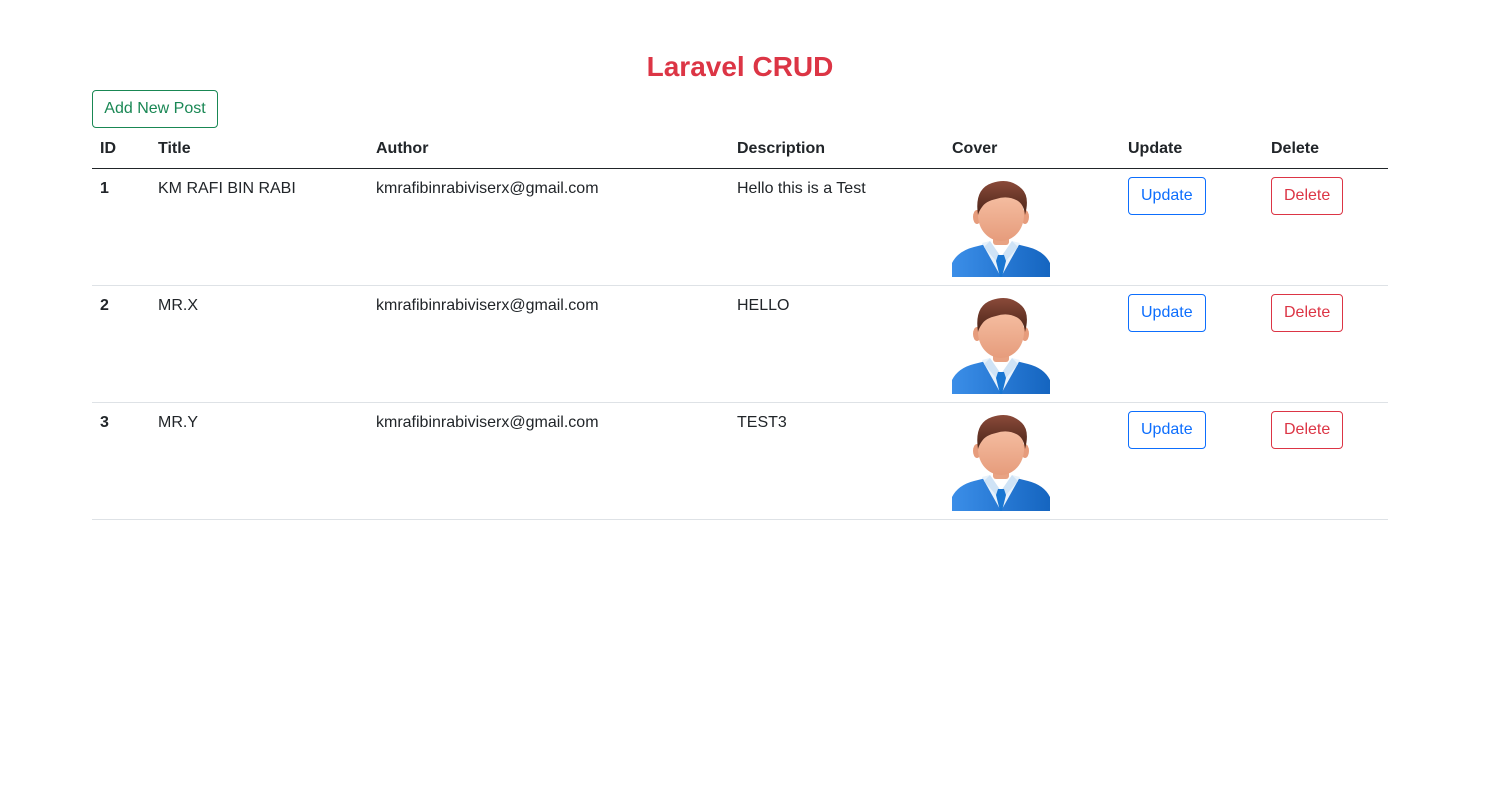 Image resolution: width=1506 pixels, height=799 pixels. What do you see at coordinates (740, 66) in the screenshot?
I see `page-title: Laravel CRUD` at bounding box center [740, 66].